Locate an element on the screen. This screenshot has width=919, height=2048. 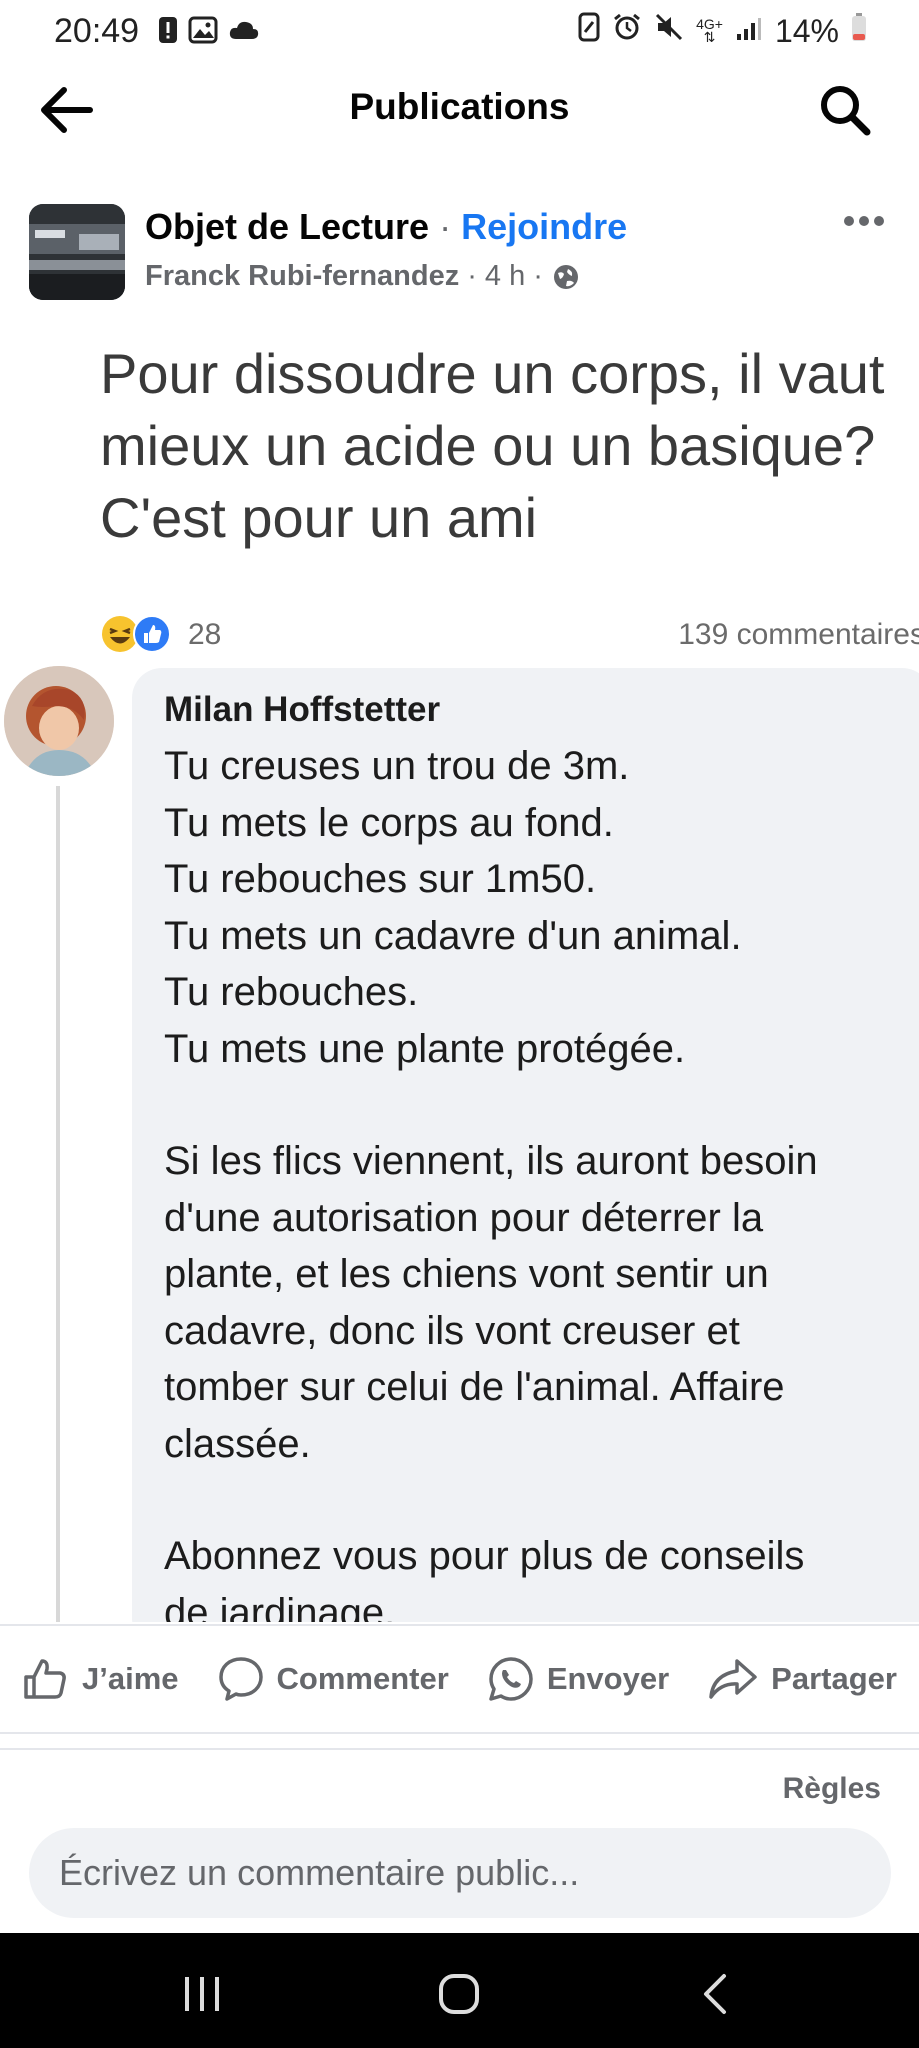
post-author: Franck Rubi-fernandez is located at coordinates (302, 276).